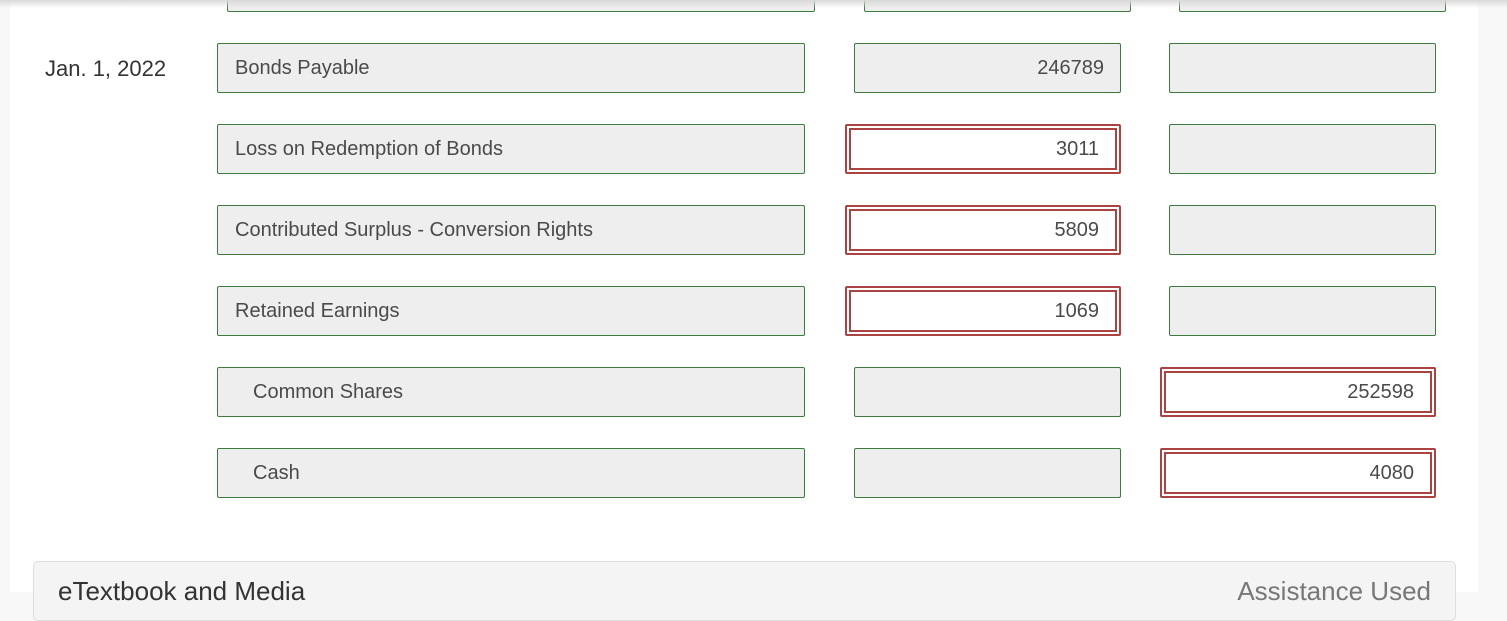 The width and height of the screenshot is (1507, 621). What do you see at coordinates (1077, 229) in the screenshot?
I see `debit-value: 5809` at bounding box center [1077, 229].